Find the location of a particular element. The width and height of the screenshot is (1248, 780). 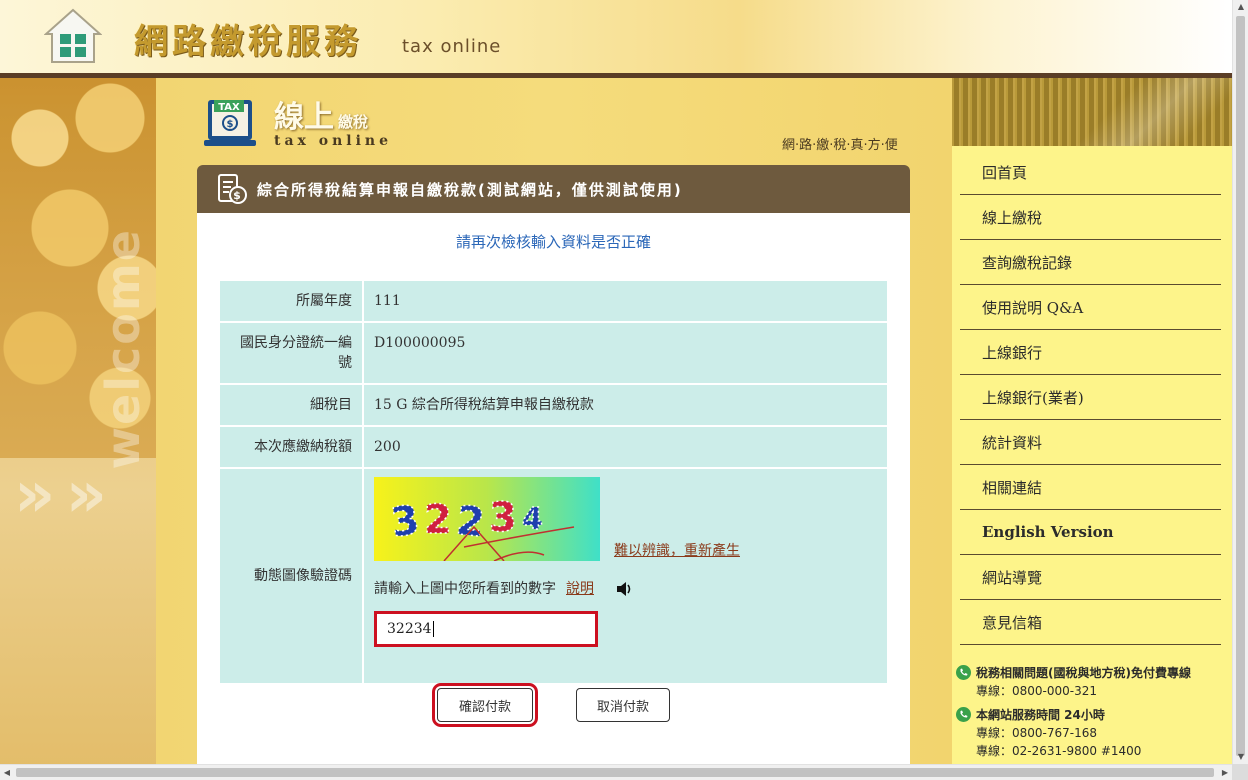

vertical-scrollbar: ▲ ▼ is located at coordinates (1240, 382).